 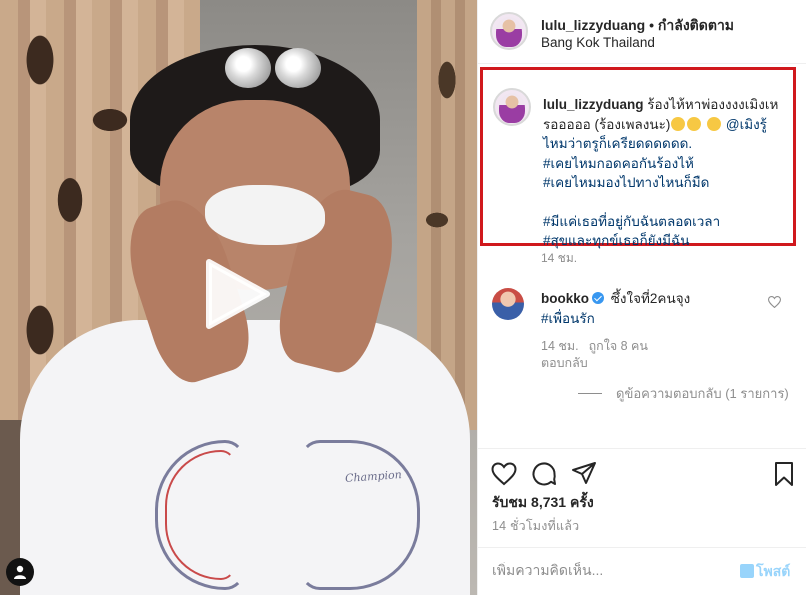 I want to click on follow-status: • กำลังติดตาม, so click(x=689, y=25).